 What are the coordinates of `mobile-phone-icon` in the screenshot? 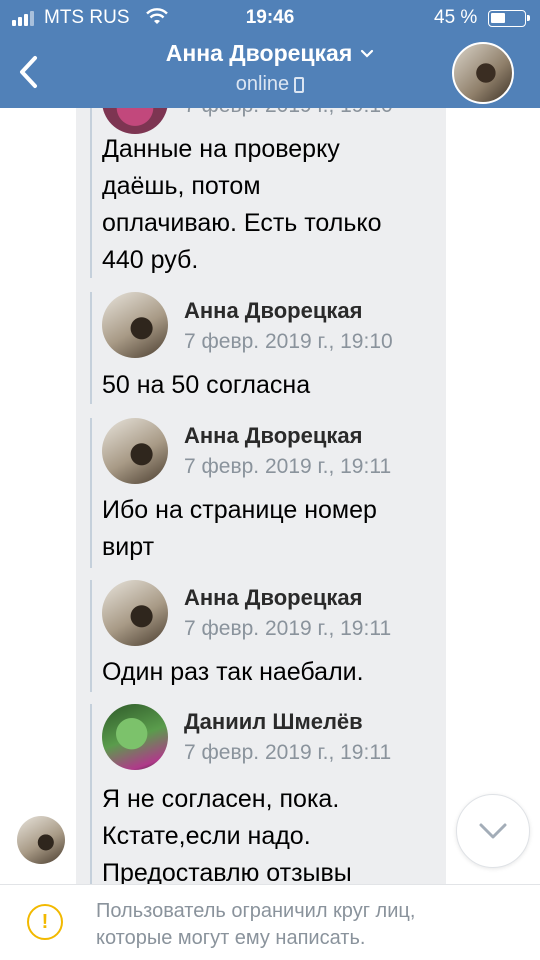 It's located at (299, 84).